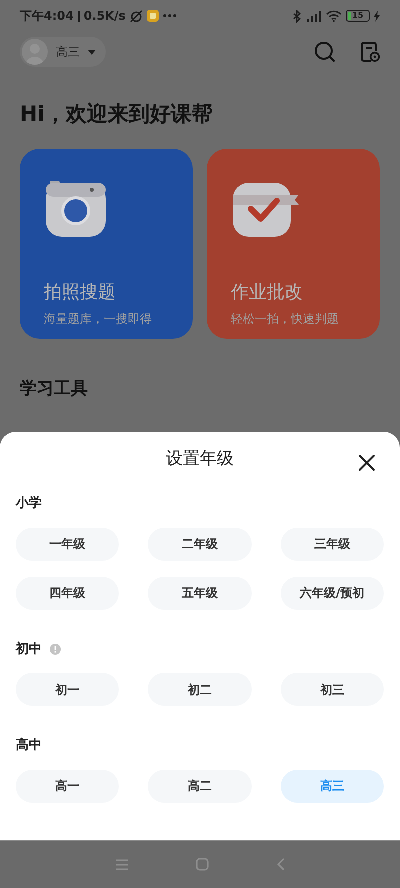  Describe the element at coordinates (68, 786) in the screenshot. I see `grade-option: 高一` at that location.